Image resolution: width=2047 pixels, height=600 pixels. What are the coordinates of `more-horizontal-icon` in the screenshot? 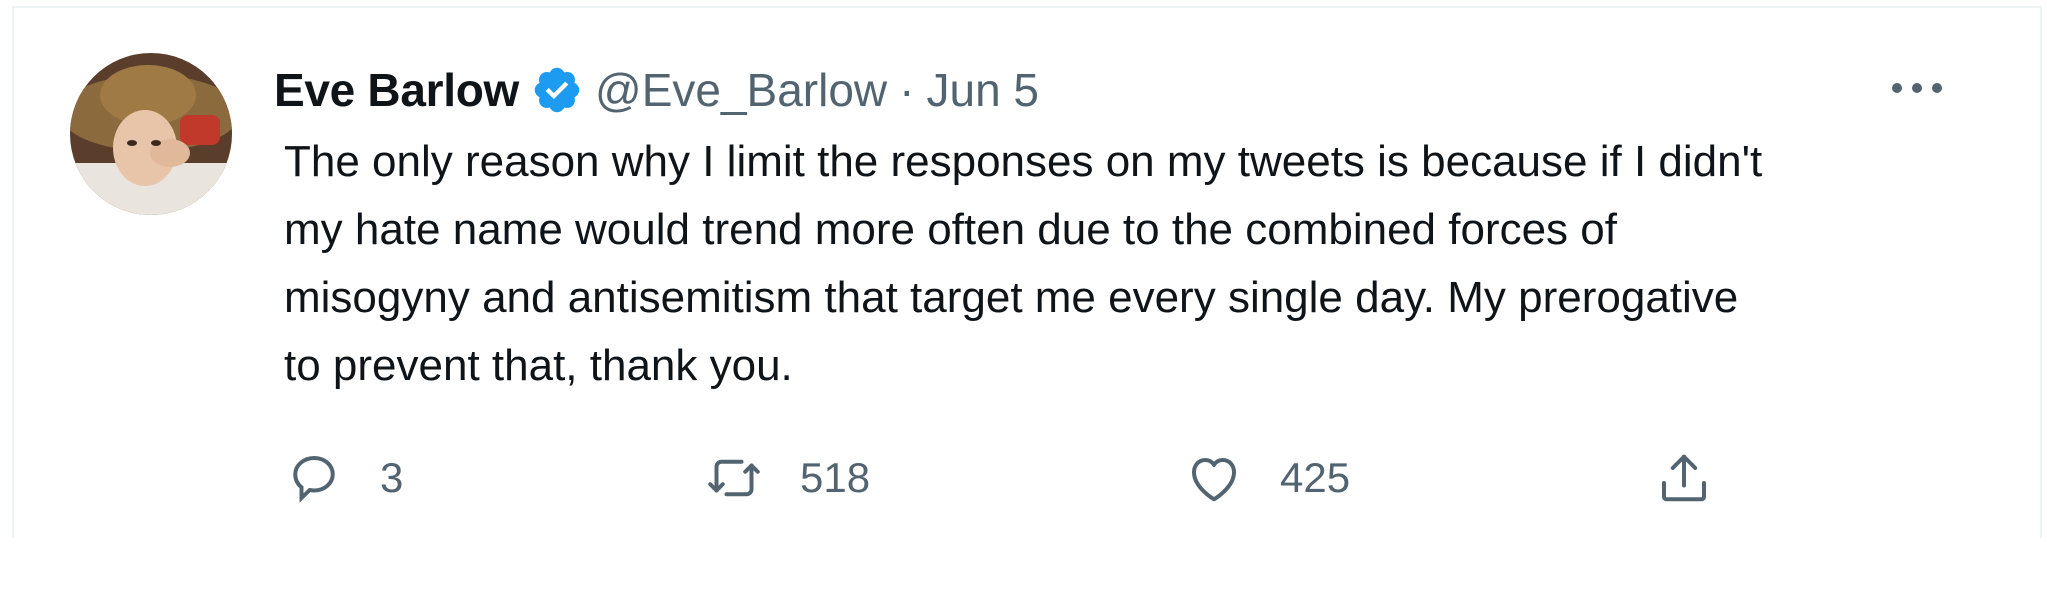 It's located at (1917, 88).